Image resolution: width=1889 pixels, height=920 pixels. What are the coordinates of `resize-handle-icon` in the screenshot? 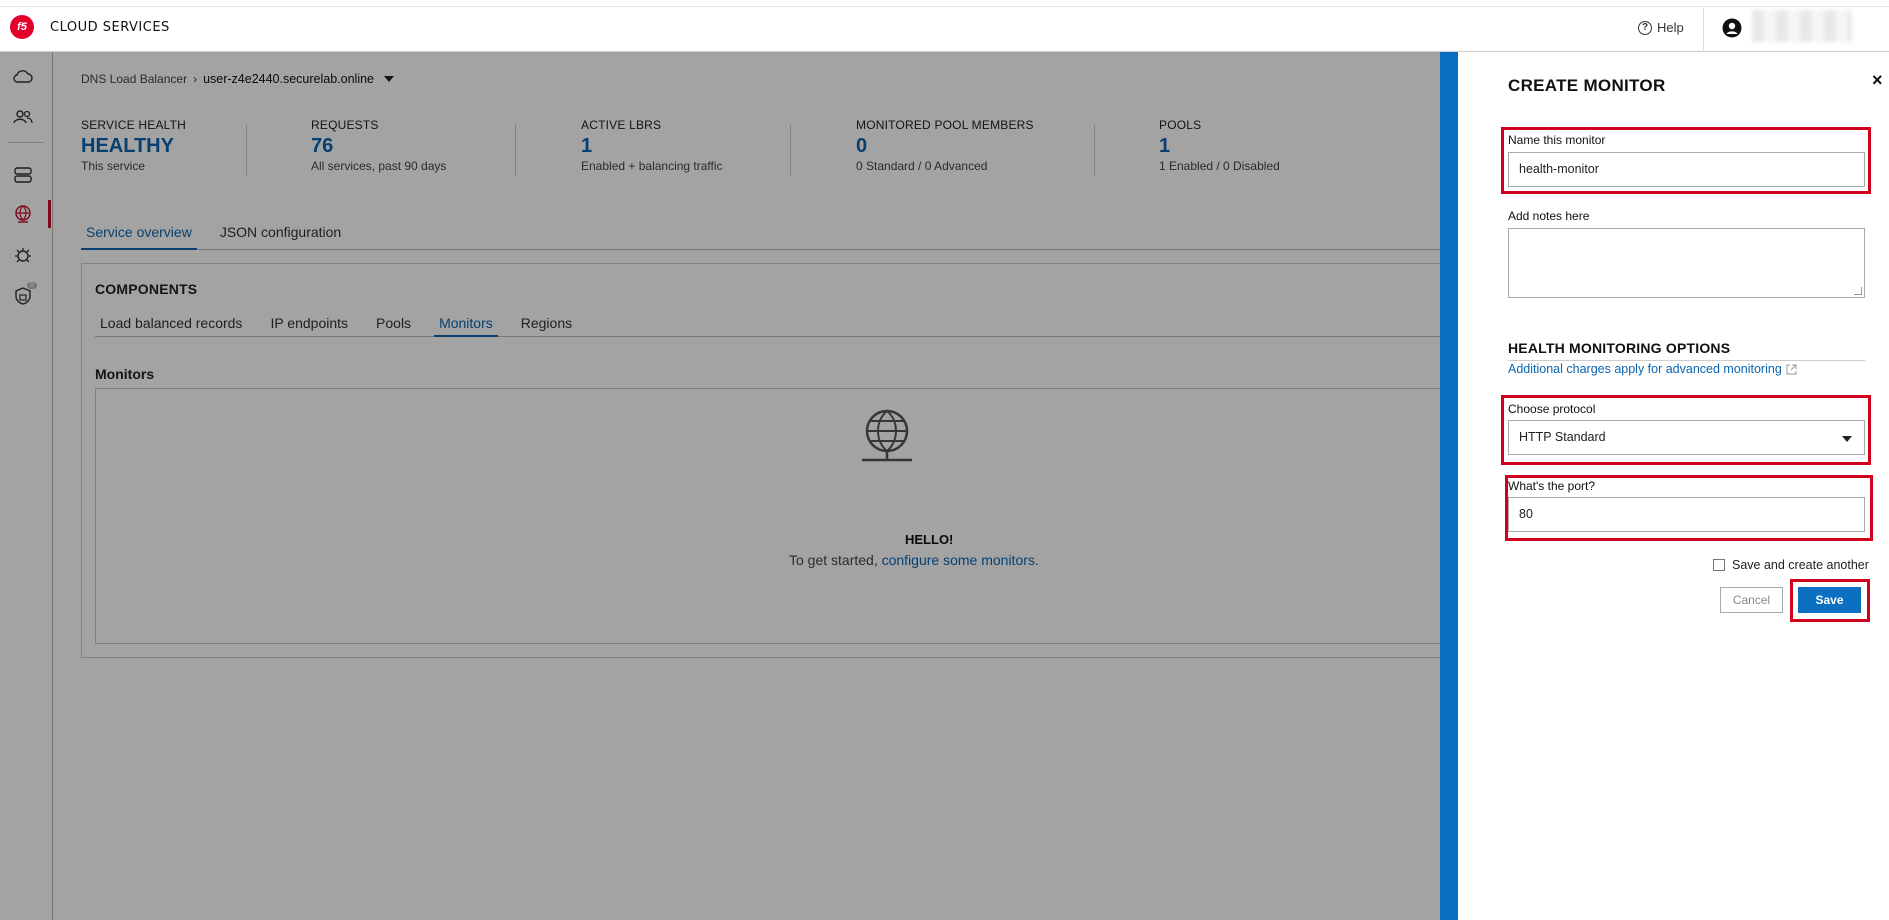 It's located at (1858, 291).